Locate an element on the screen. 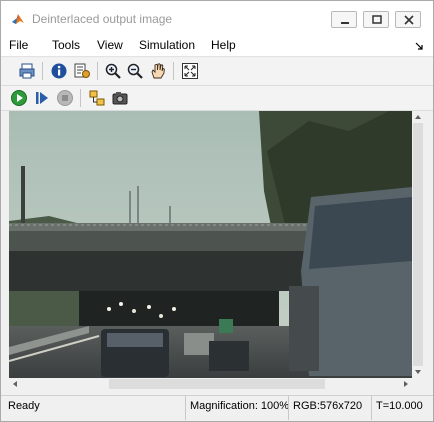 Image resolution: width=434 pixels, height=422 pixels. menu-file: File is located at coordinates (18, 45).